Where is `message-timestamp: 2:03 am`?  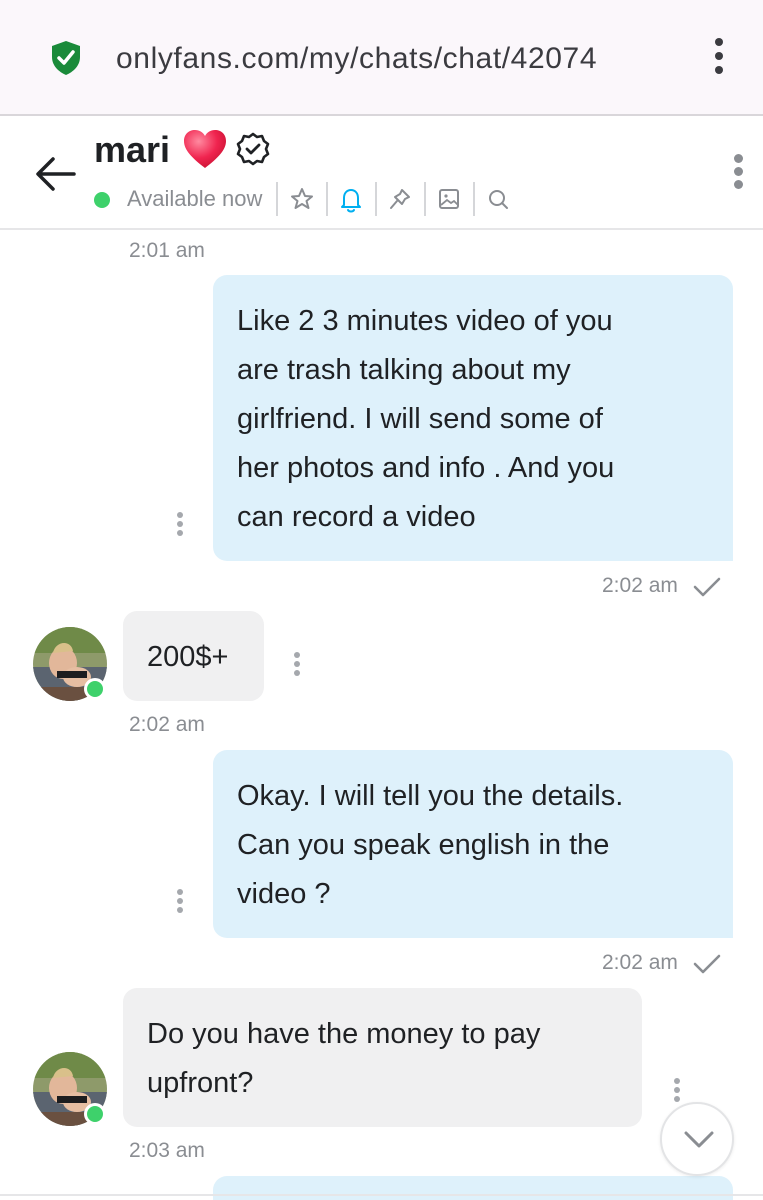
message-timestamp: 2:03 am is located at coordinates (167, 1150).